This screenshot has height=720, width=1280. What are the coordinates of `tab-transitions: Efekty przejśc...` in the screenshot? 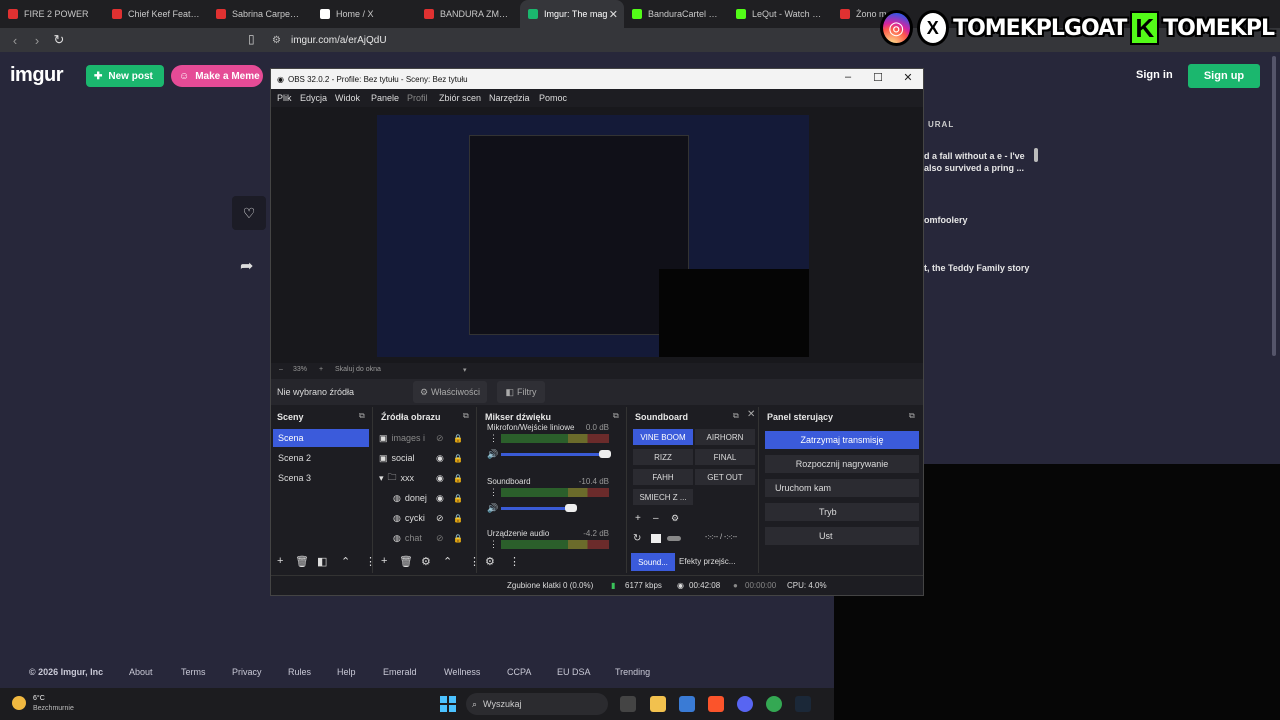 It's located at (707, 561).